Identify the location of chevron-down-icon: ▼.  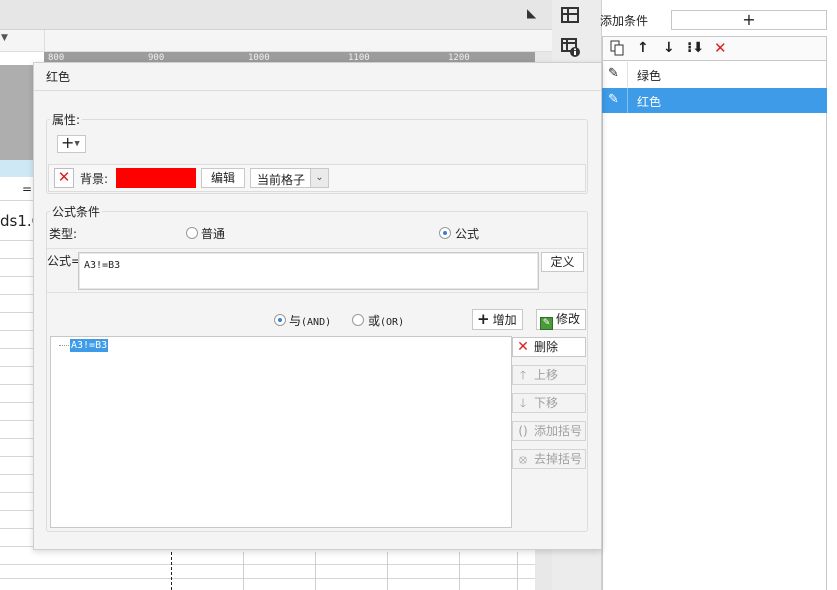
(4, 38).